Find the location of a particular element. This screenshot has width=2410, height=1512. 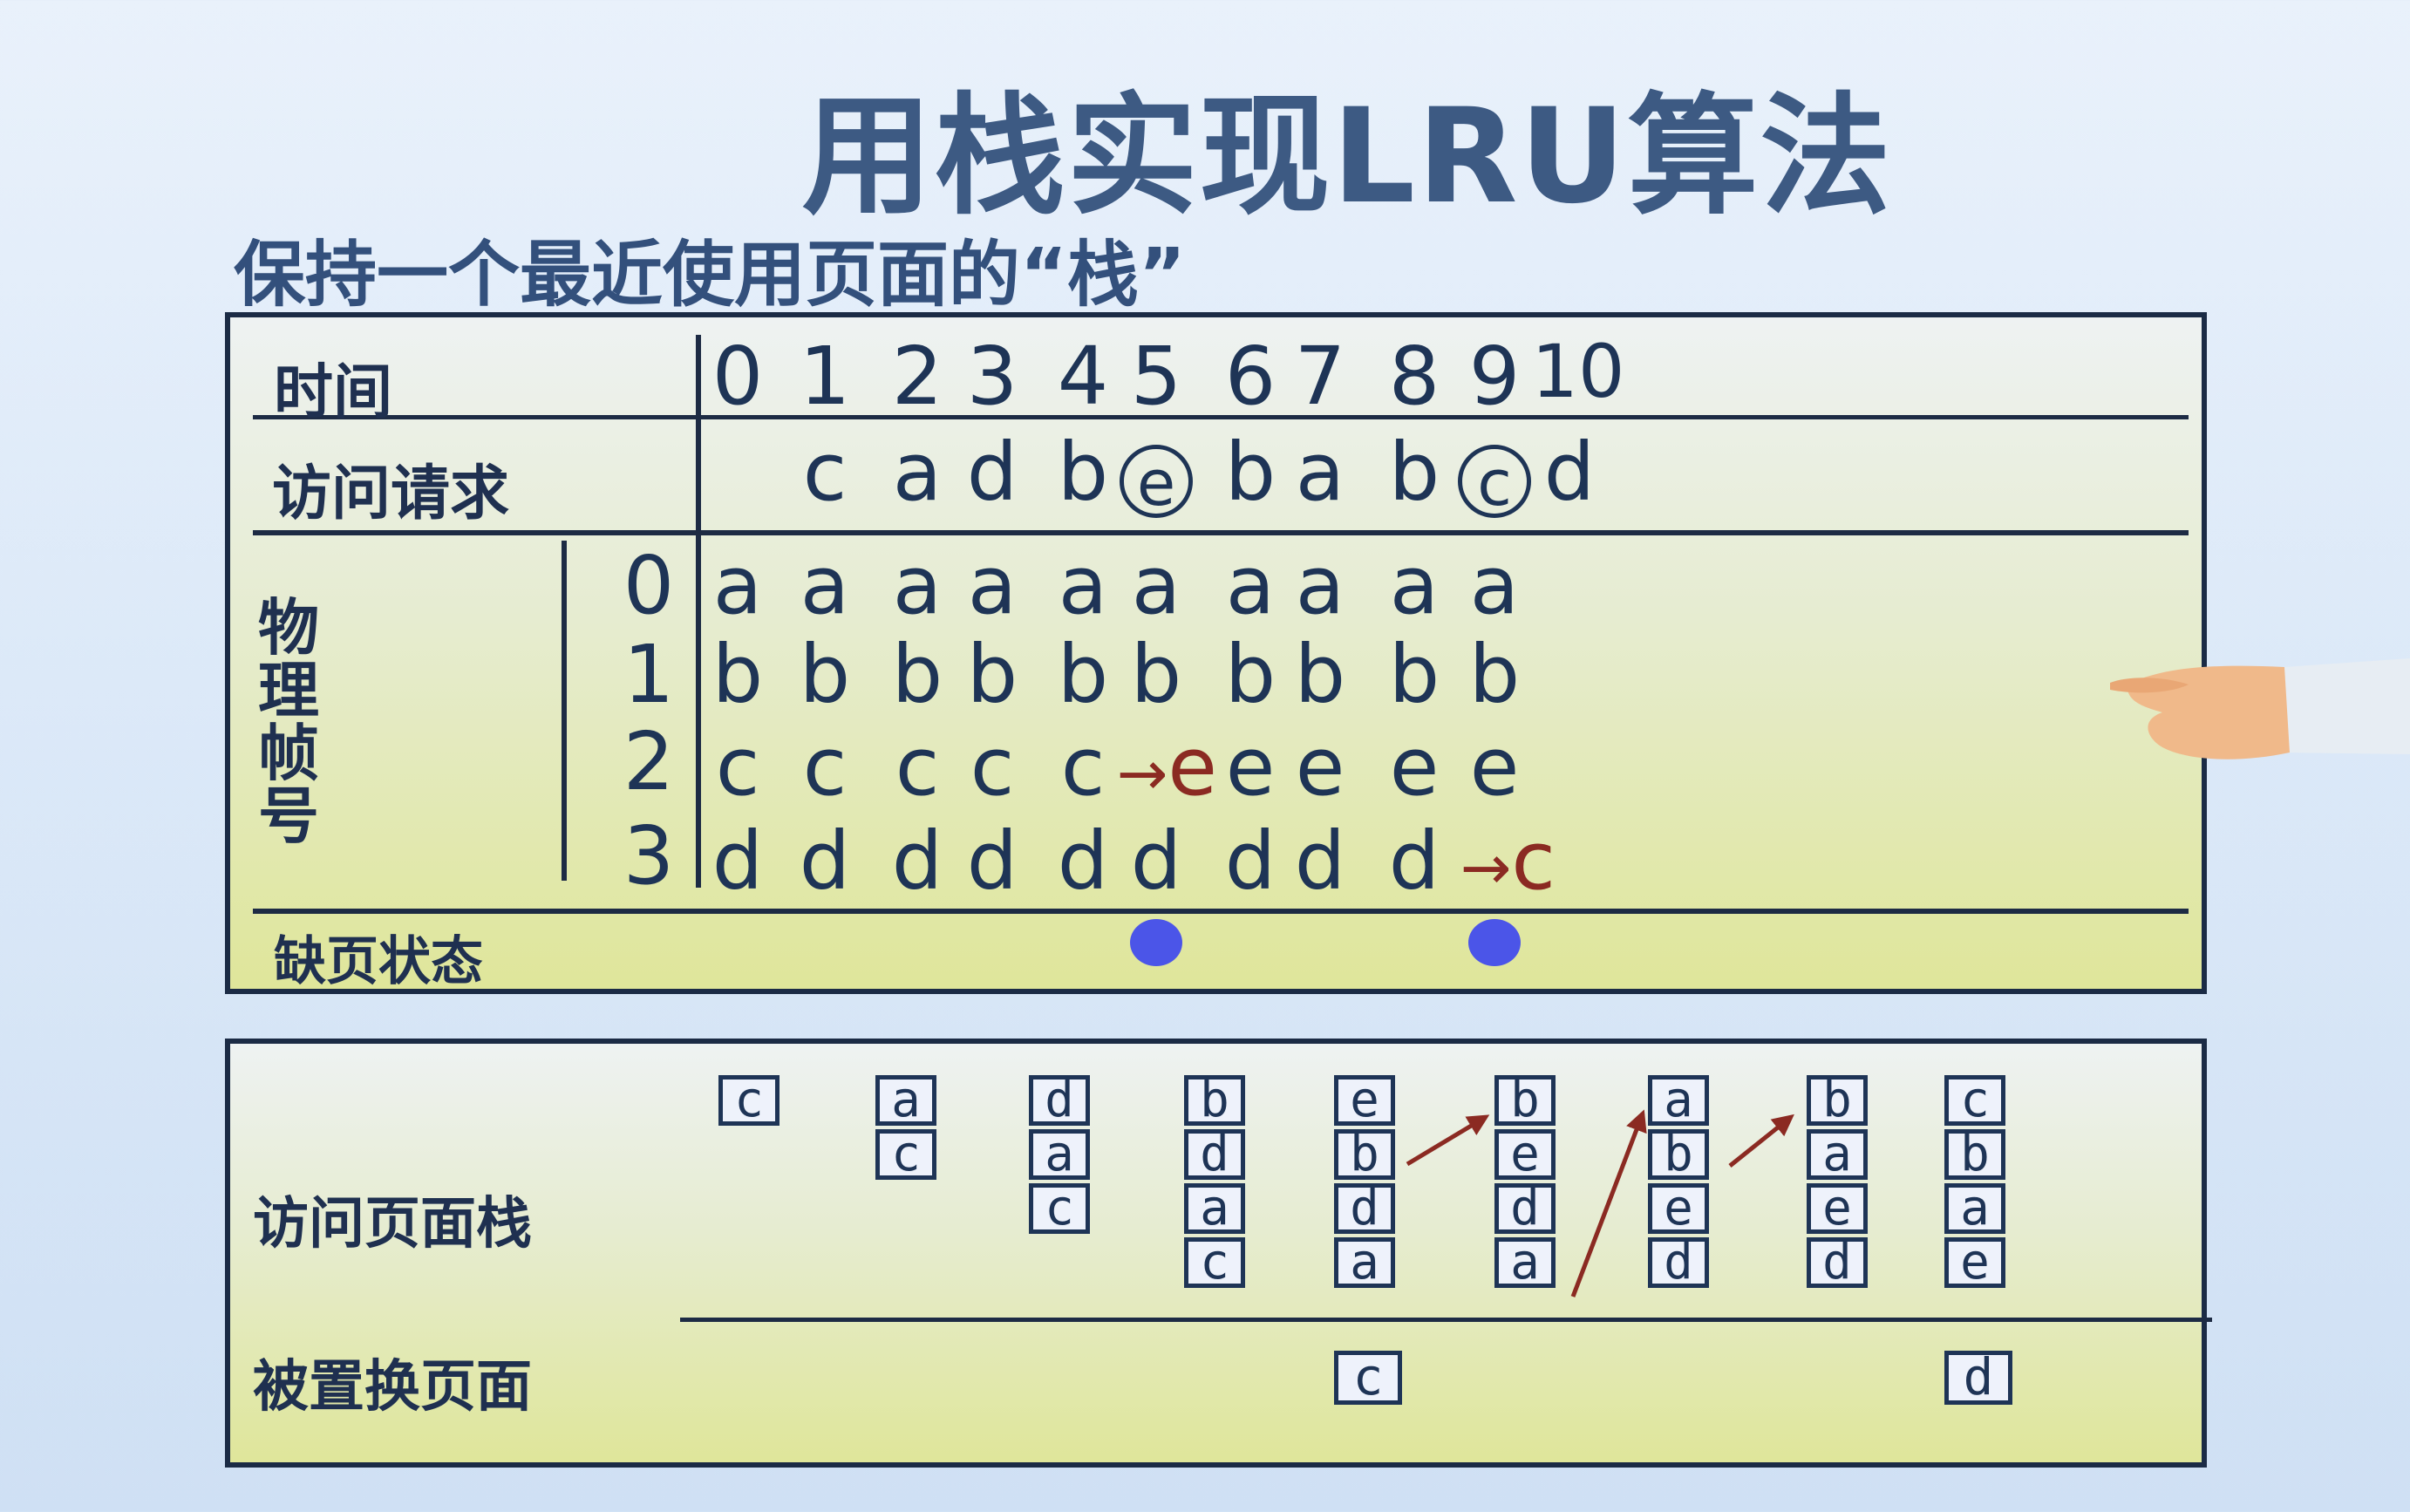

slide-title: 用栈实现LRU算法 is located at coordinates (1347, 157).